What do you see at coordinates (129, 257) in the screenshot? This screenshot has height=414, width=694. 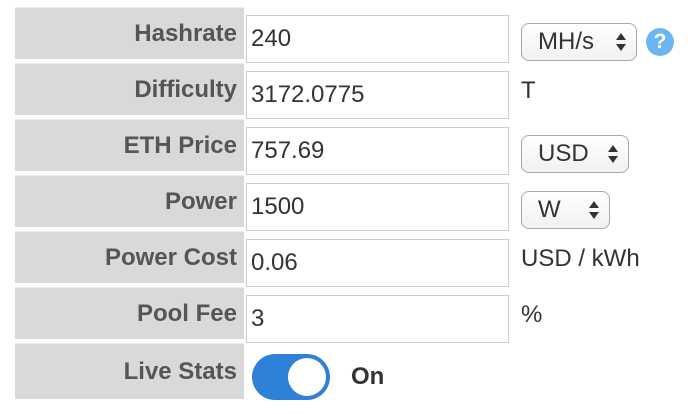 I see `power-cost-label: Power Cost` at bounding box center [129, 257].